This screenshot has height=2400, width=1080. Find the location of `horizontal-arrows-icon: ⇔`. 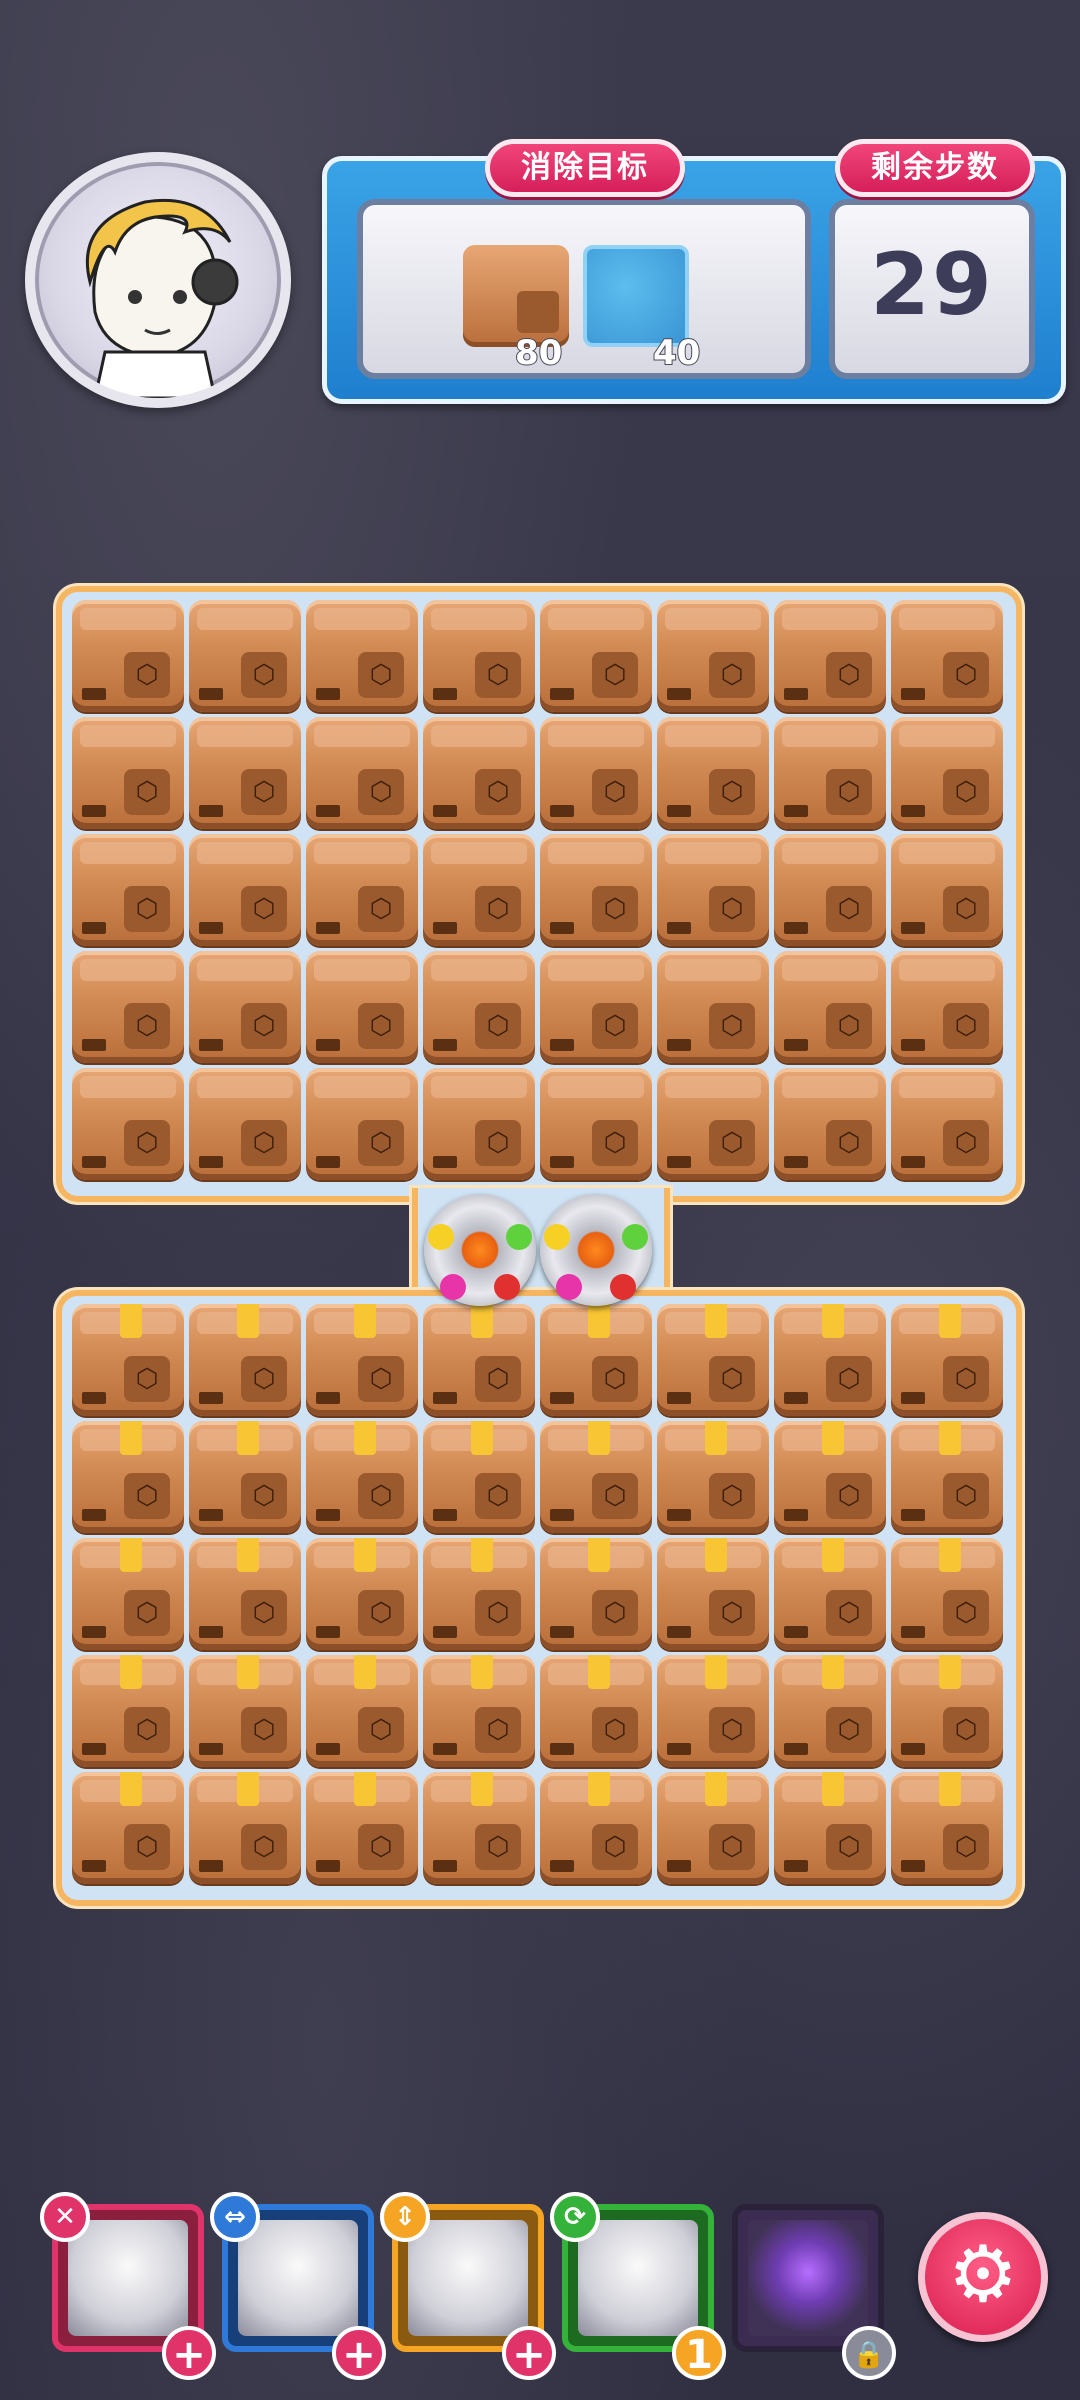

horizontal-arrows-icon: ⇔ is located at coordinates (235, 2217).